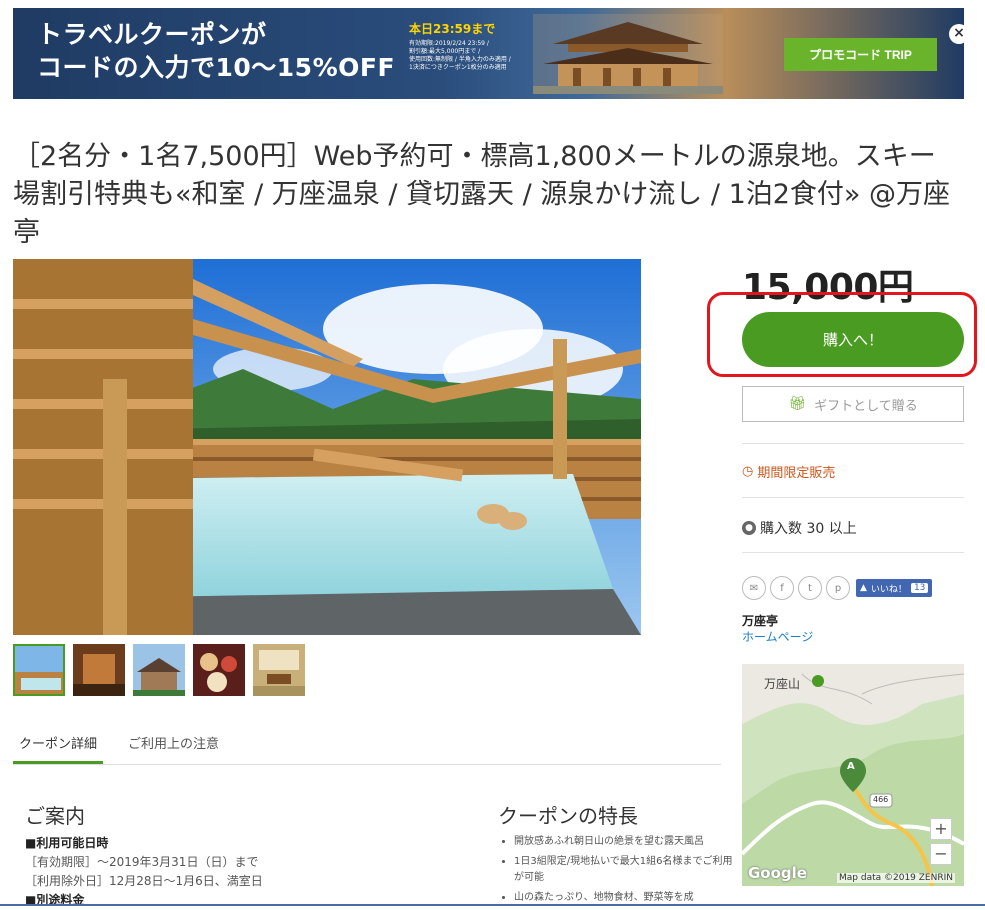  I want to click on buy-button: 購入へ！, so click(853, 339).